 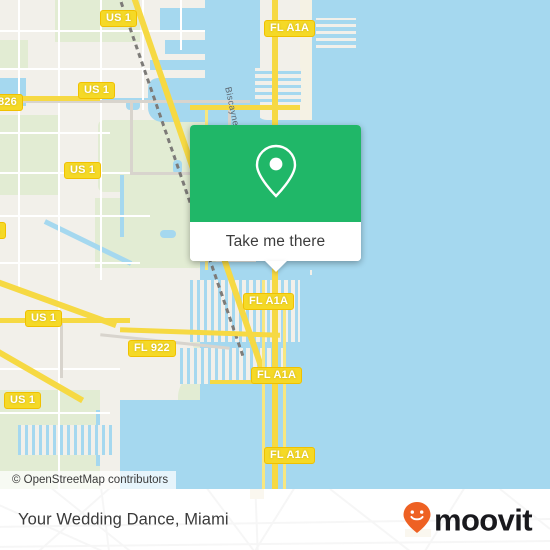 I want to click on road-shield-clipped: 1, so click(x=3, y=230).